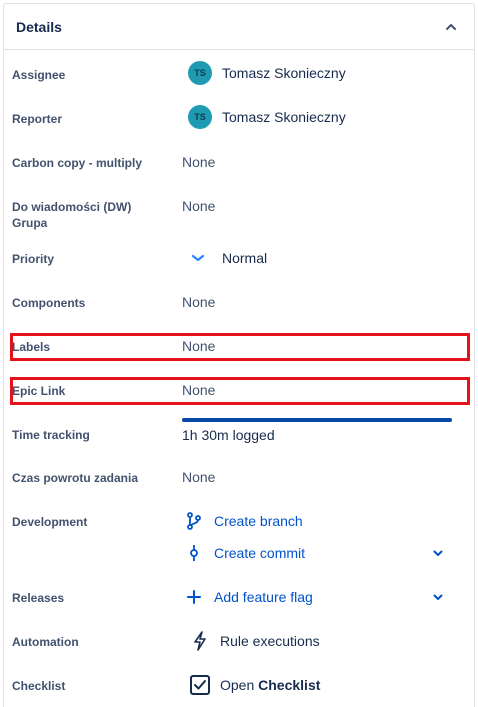 The height and width of the screenshot is (707, 478). I want to click on assignee-value: TS Tomasz Skonieczny, so click(266, 73).